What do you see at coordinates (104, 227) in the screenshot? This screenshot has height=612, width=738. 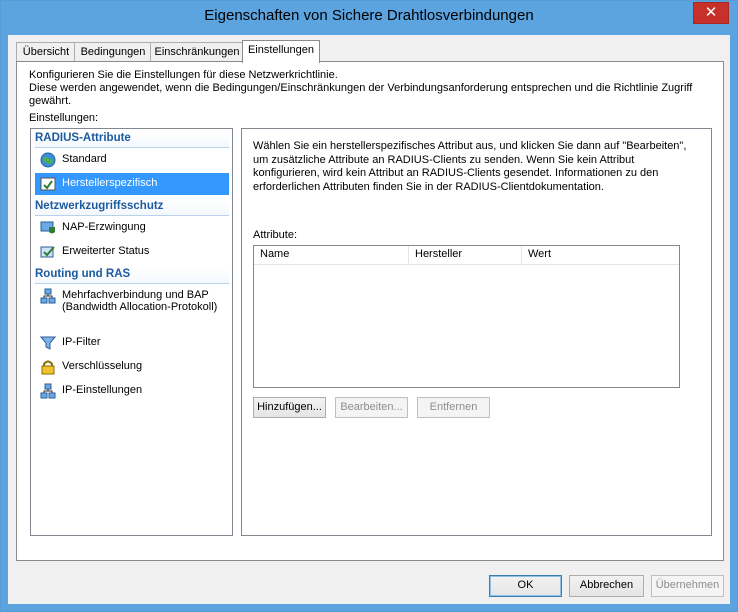 I see `nav-item-label: NAP-Erzwingung` at bounding box center [104, 227].